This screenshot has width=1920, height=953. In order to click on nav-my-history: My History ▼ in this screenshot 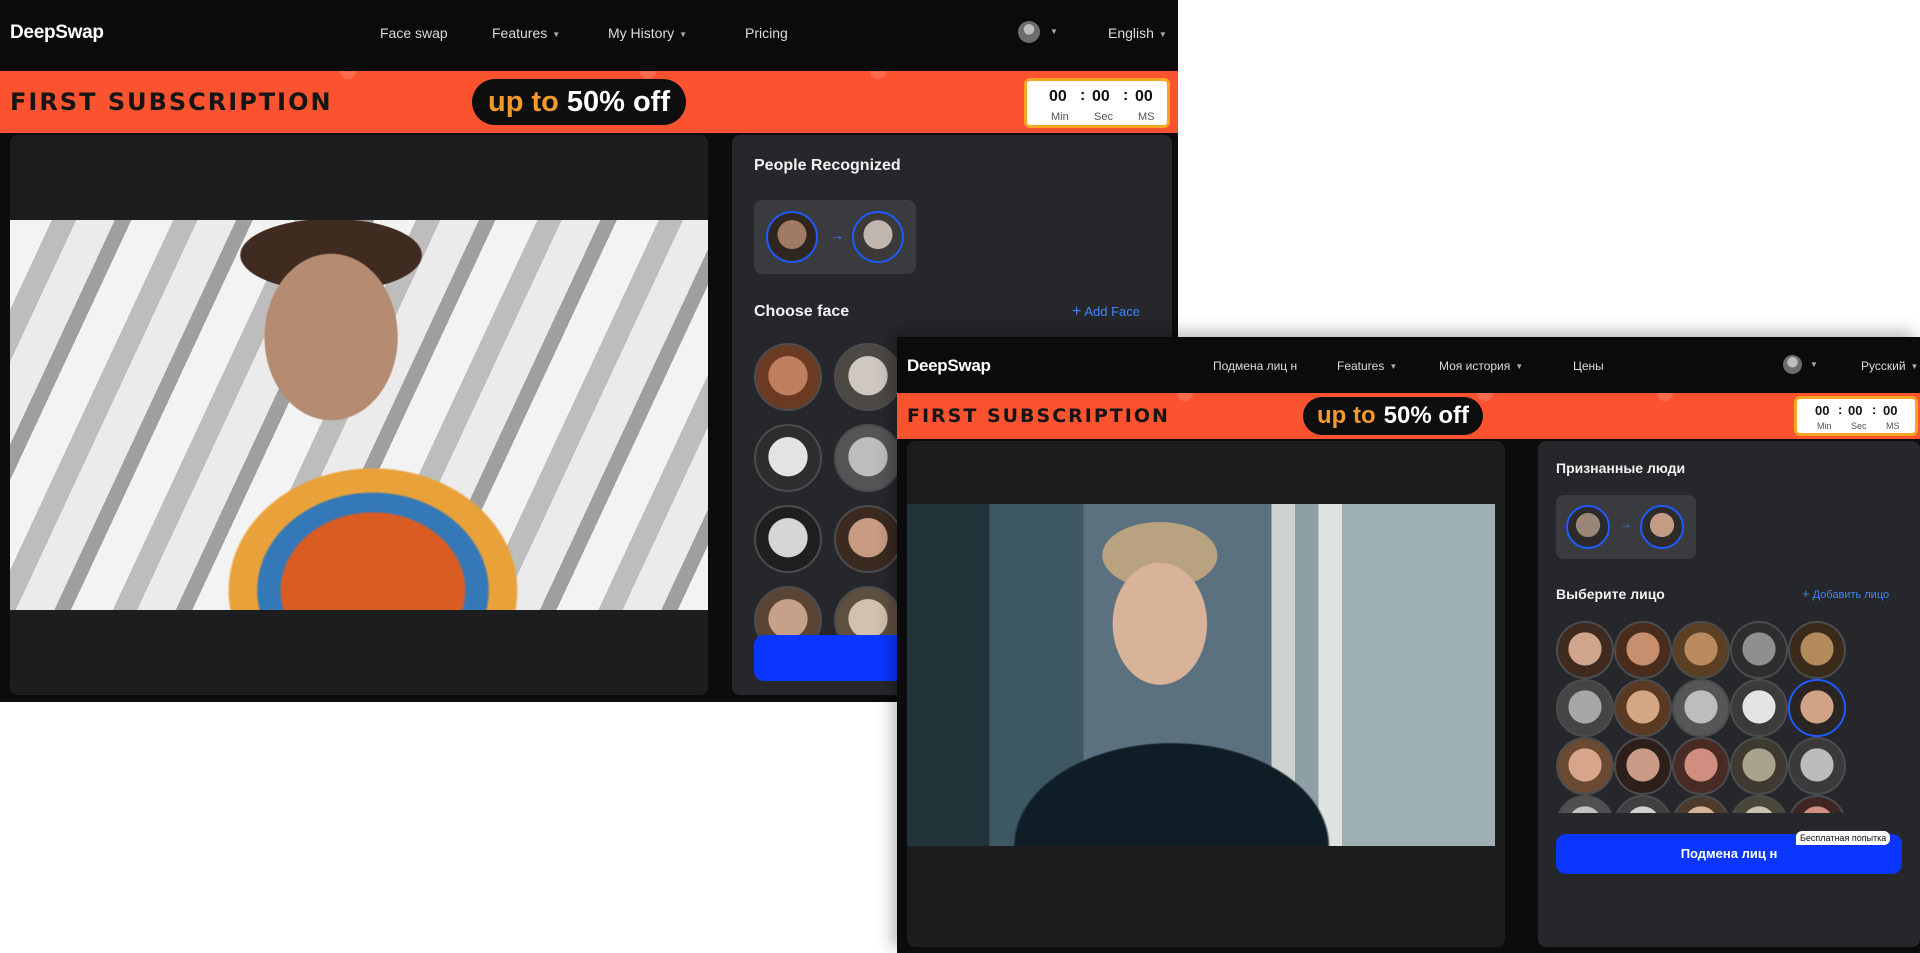, I will do `click(647, 33)`.